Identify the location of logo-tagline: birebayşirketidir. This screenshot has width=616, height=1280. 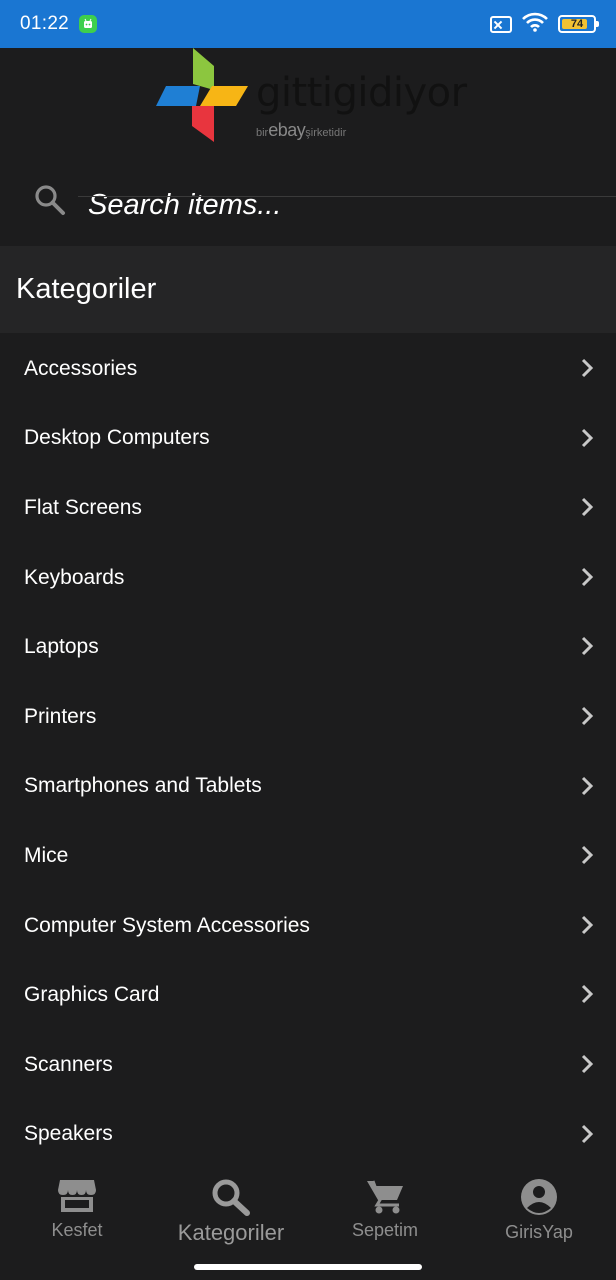
(301, 130).